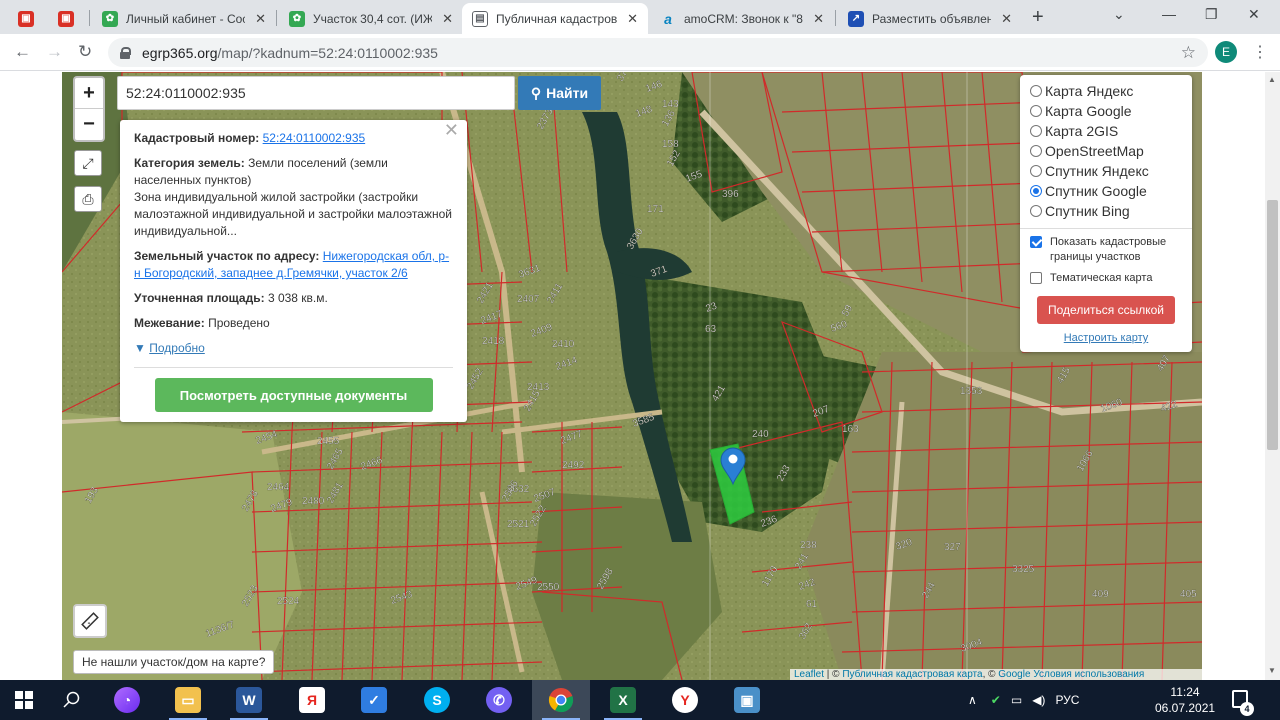 This screenshot has height=720, width=1280. What do you see at coordinates (912, 674) in the screenshot?
I see `cadastral-map-link: Публичная кадастровая карта` at bounding box center [912, 674].